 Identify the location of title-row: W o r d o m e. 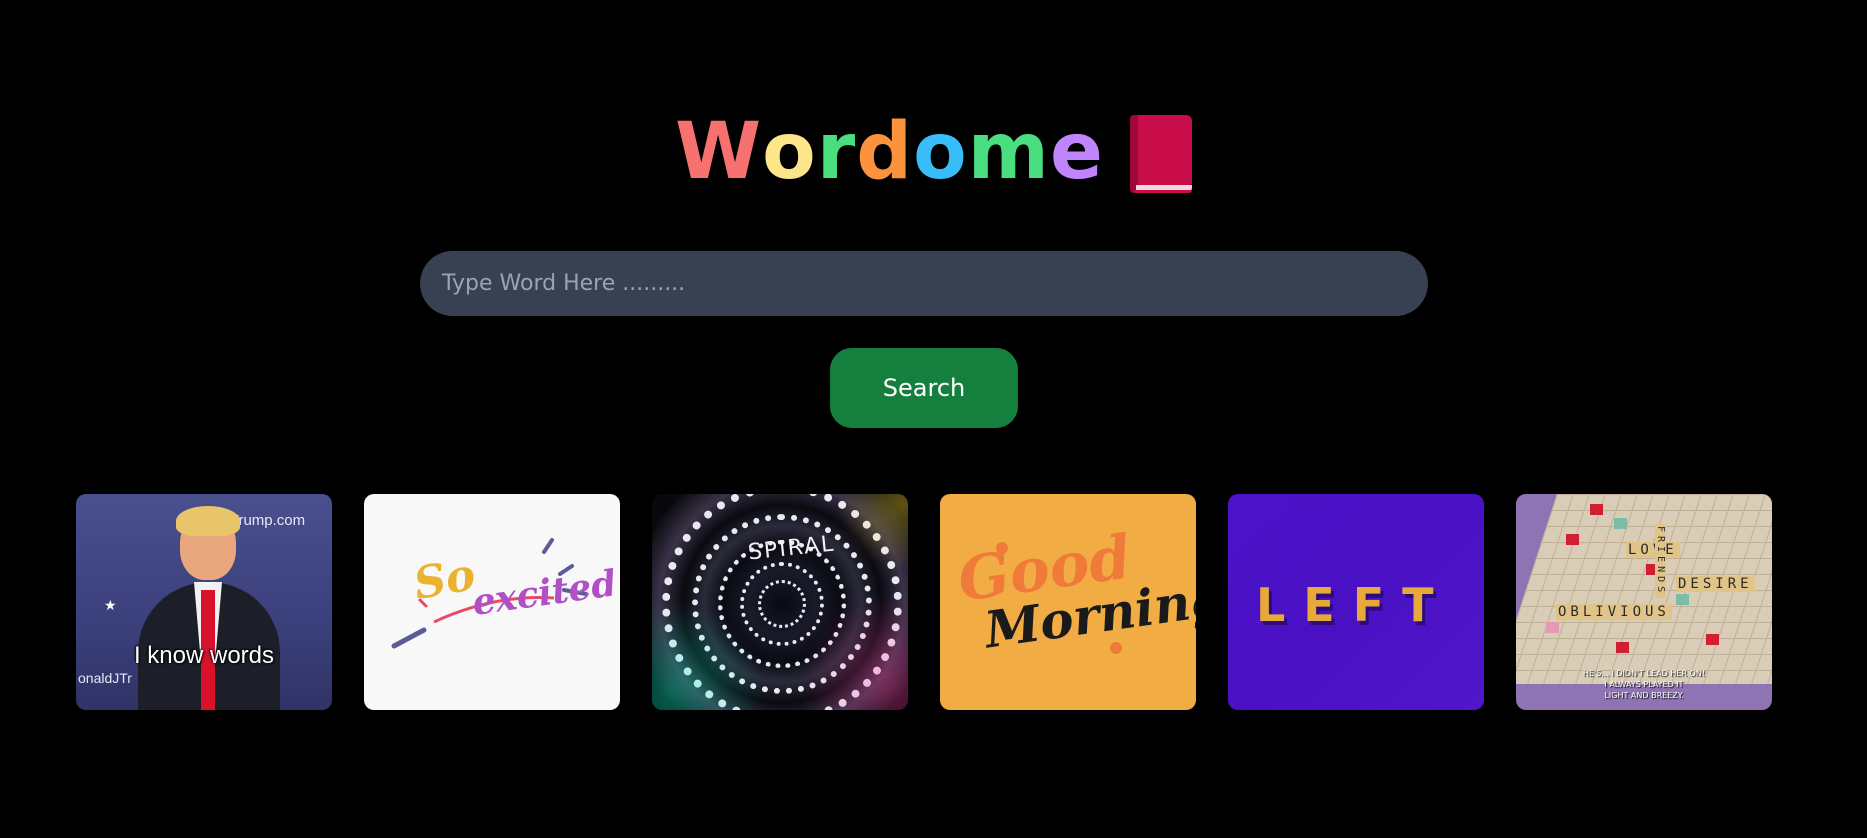
(933, 152).